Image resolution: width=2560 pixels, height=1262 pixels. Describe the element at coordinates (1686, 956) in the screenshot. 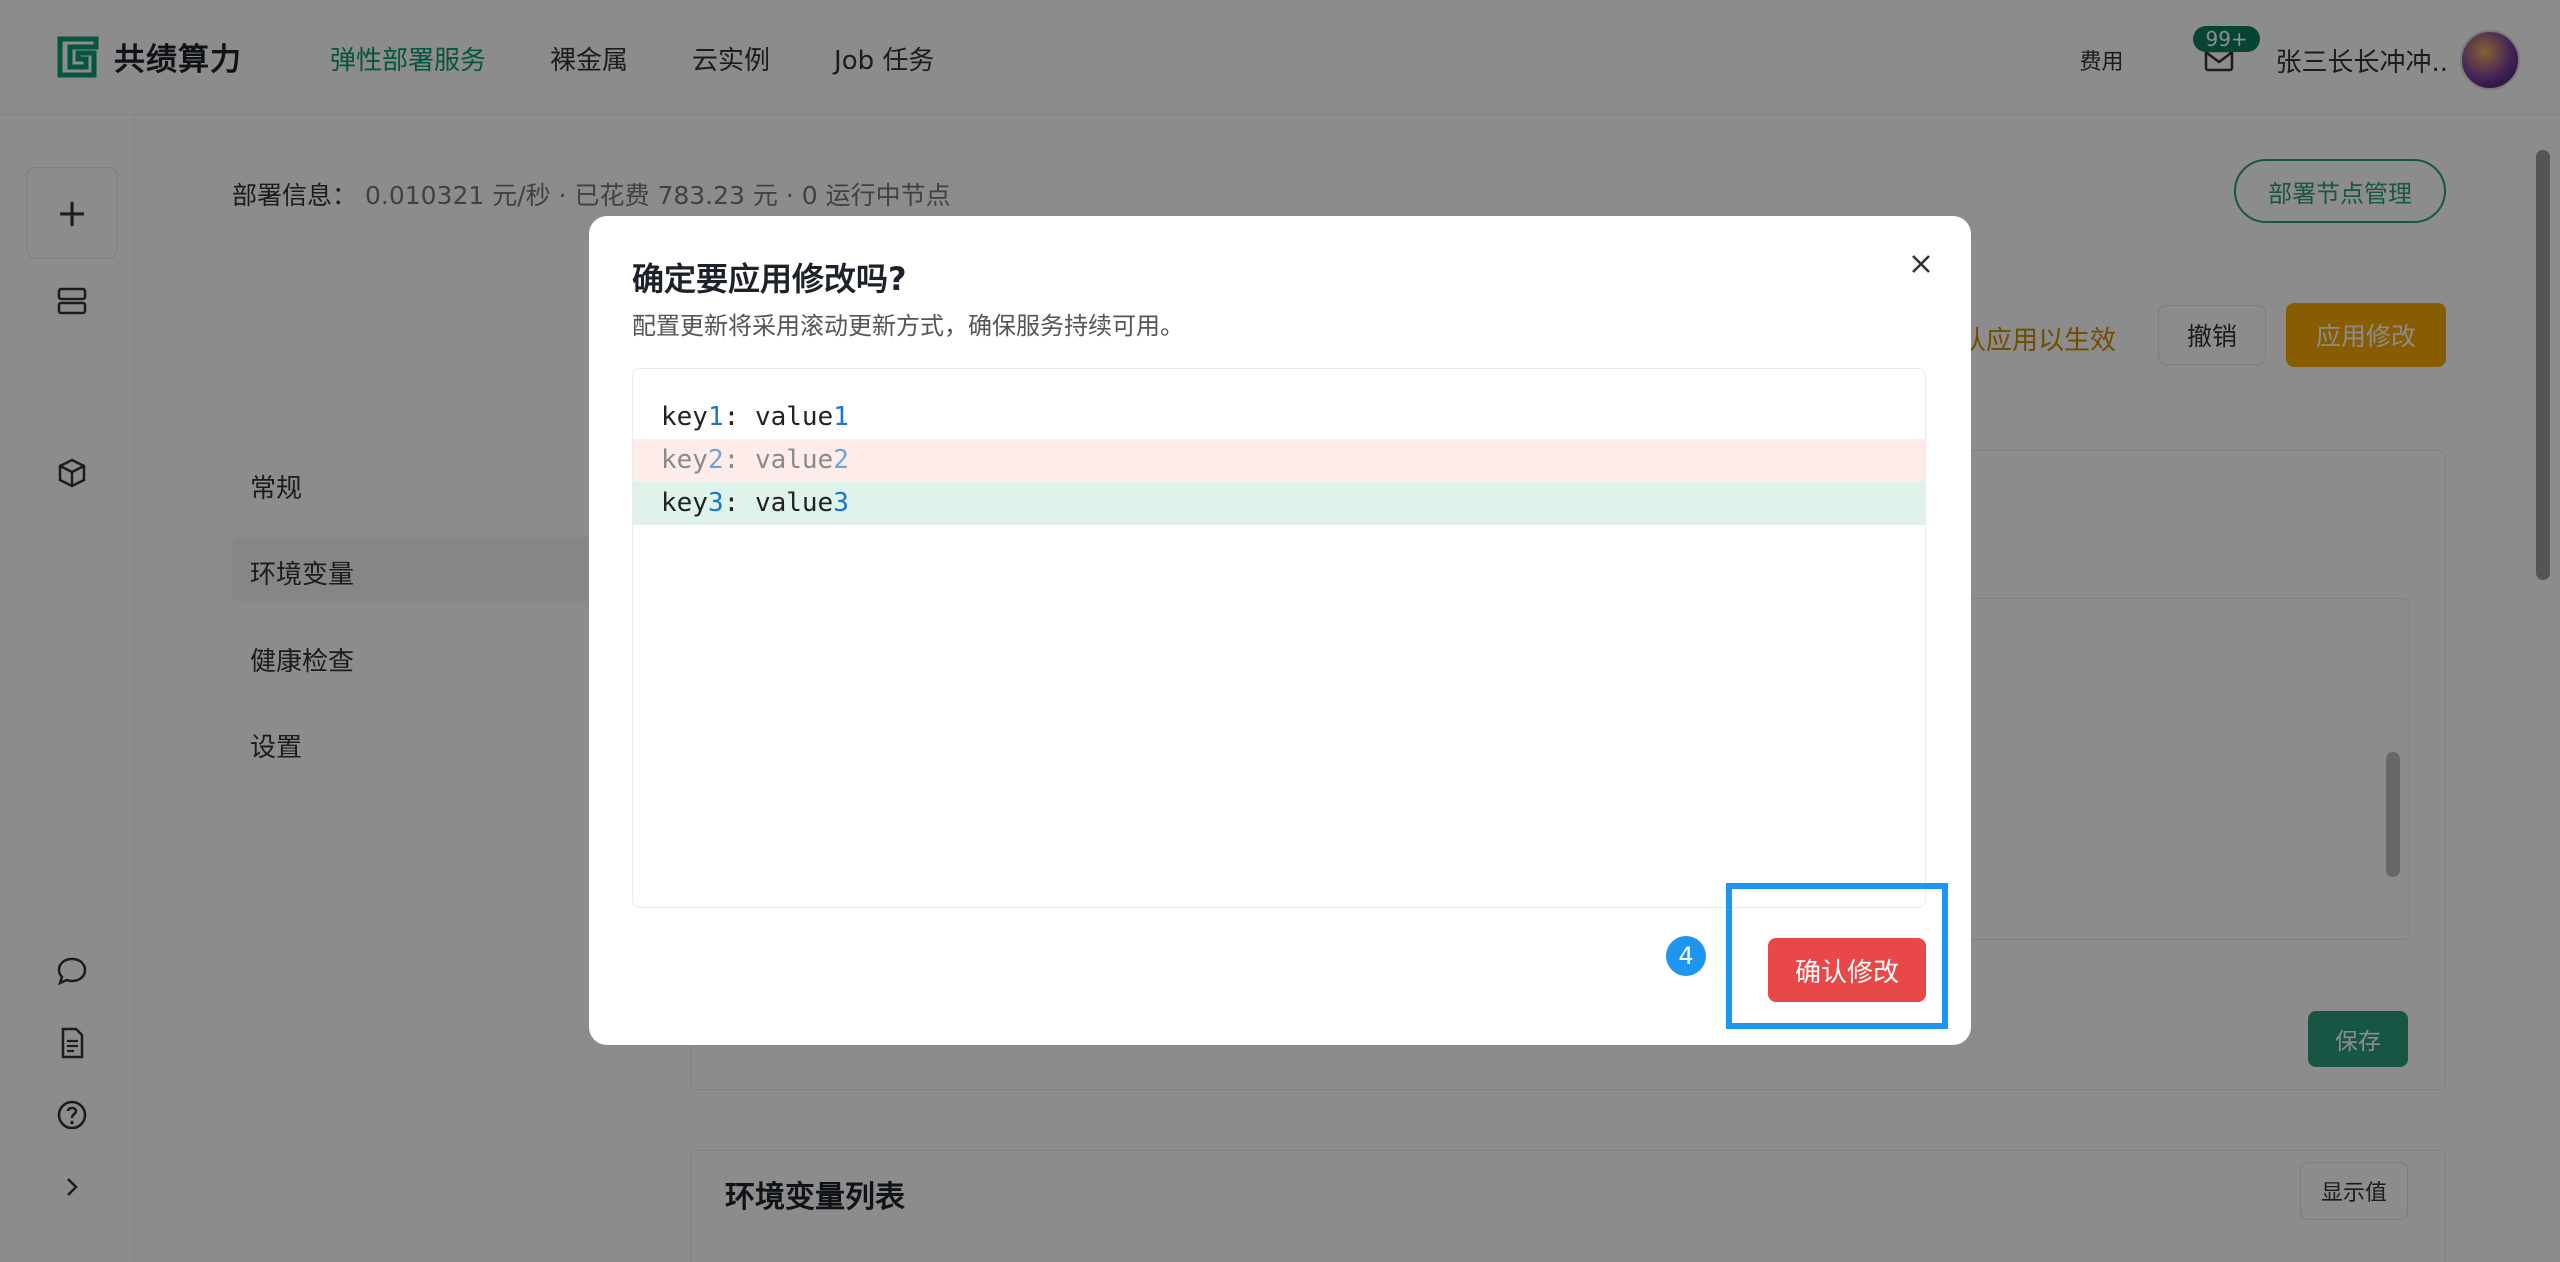

I see `step-badge: 4` at that location.